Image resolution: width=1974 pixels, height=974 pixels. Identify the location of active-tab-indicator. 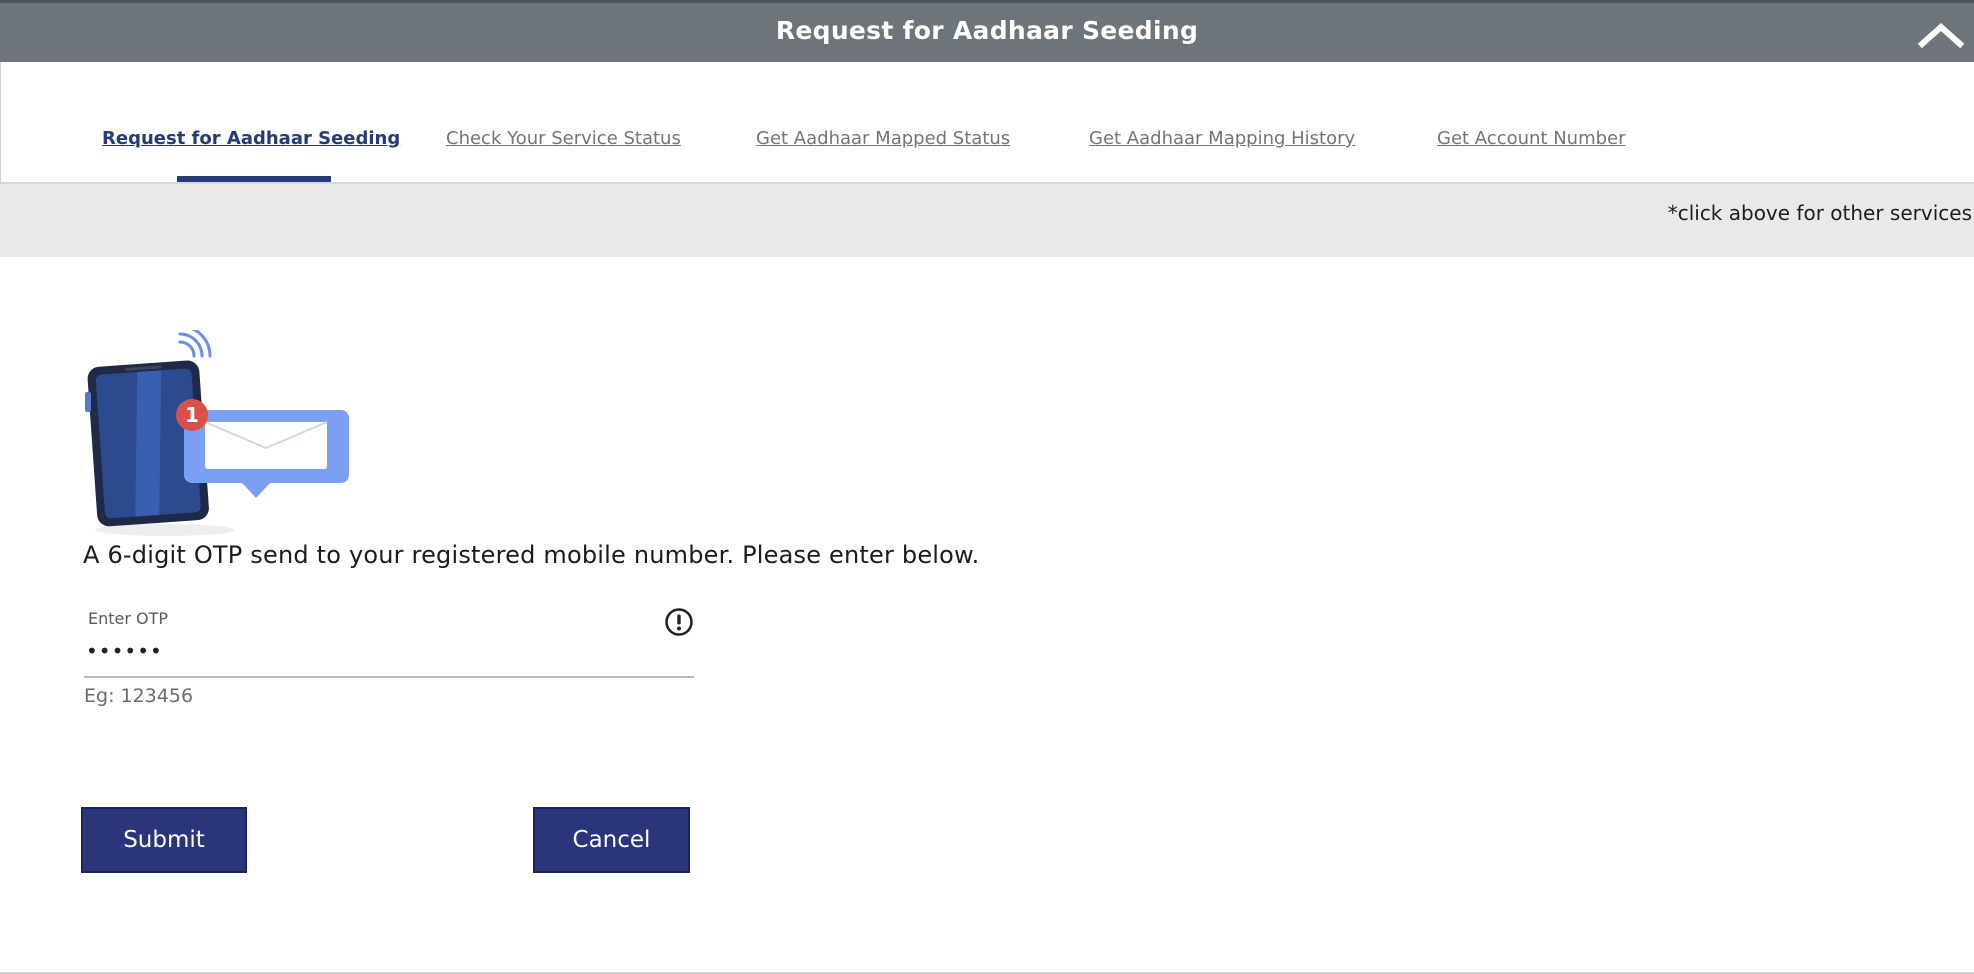
(254, 179).